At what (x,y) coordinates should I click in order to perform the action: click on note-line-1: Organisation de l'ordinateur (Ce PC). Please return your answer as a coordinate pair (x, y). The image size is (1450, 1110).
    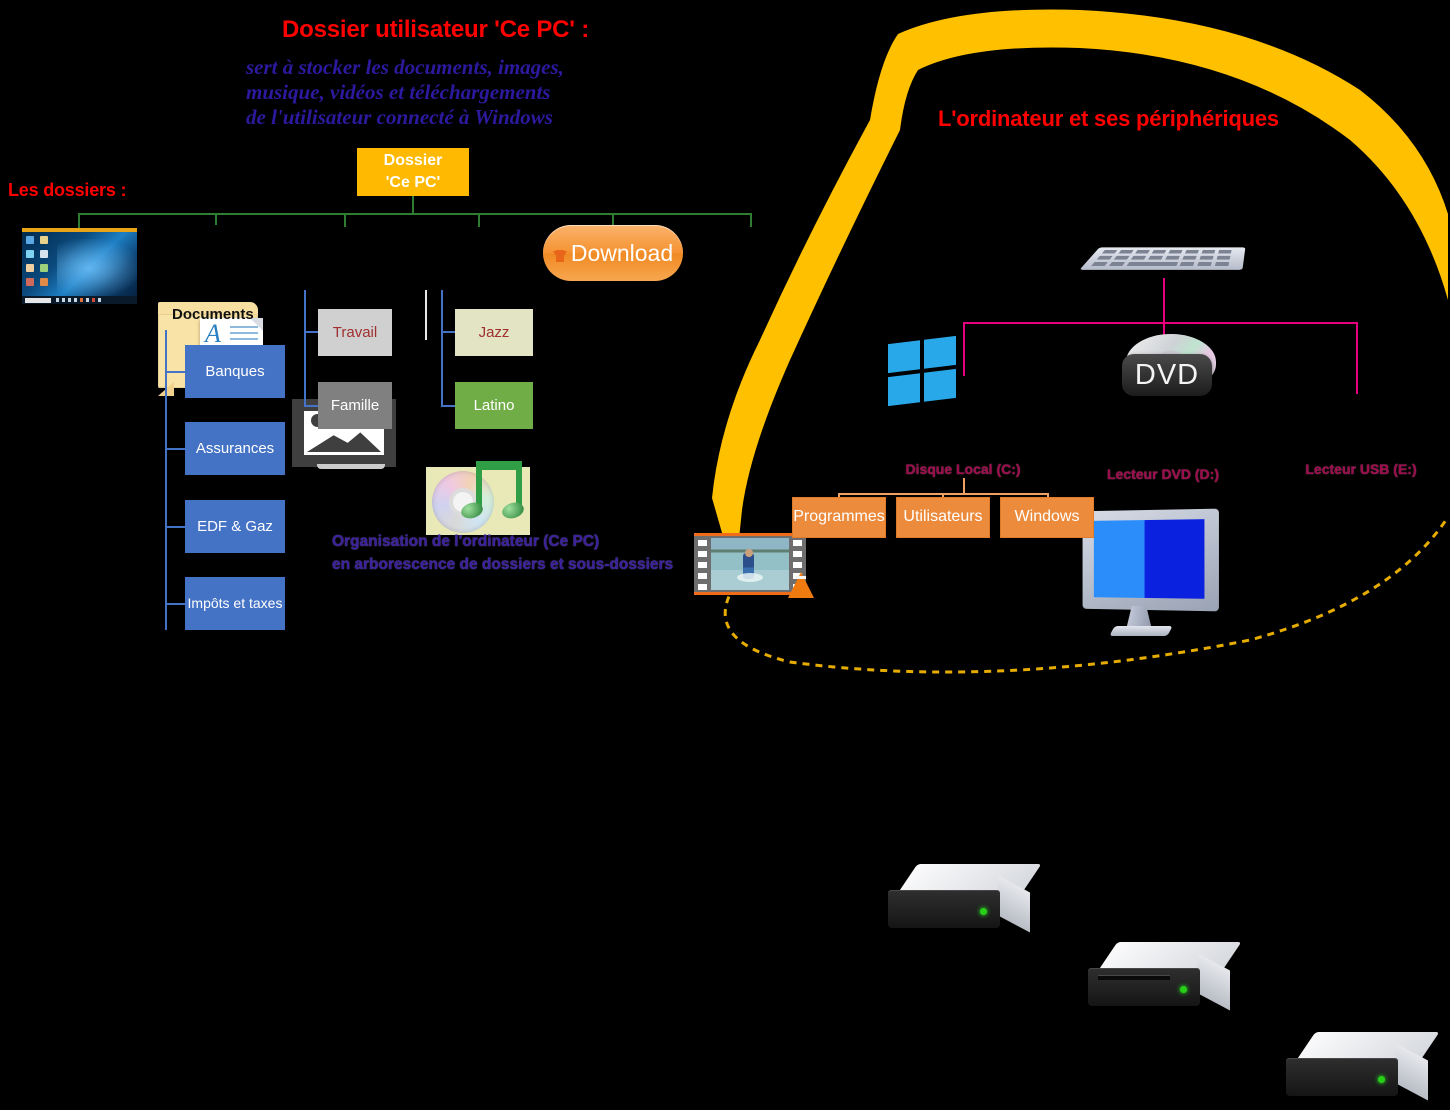
    Looking at the image, I should click on (466, 541).